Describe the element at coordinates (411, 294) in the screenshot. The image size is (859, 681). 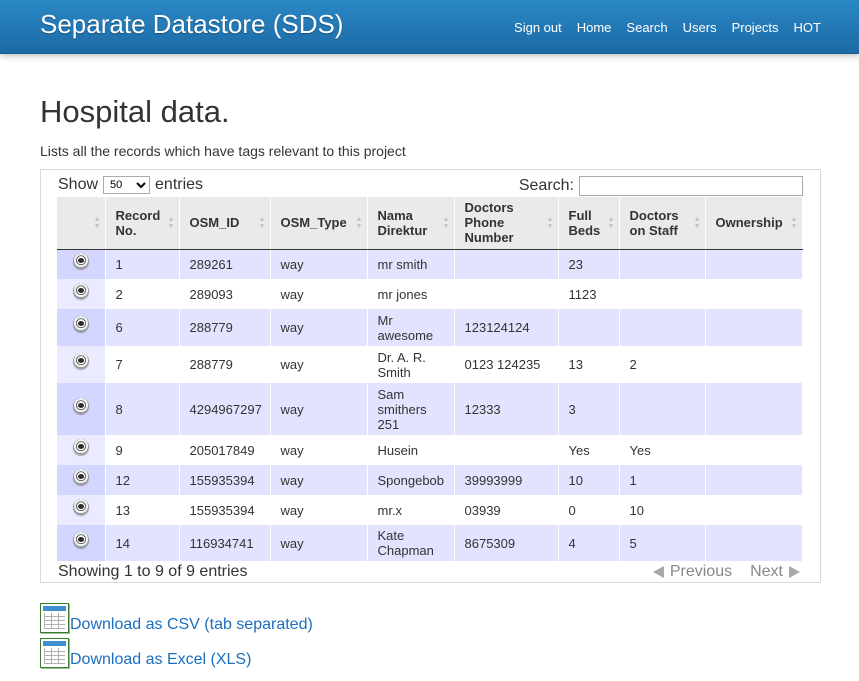
I see `cell-nama-direktur: mr jones` at that location.